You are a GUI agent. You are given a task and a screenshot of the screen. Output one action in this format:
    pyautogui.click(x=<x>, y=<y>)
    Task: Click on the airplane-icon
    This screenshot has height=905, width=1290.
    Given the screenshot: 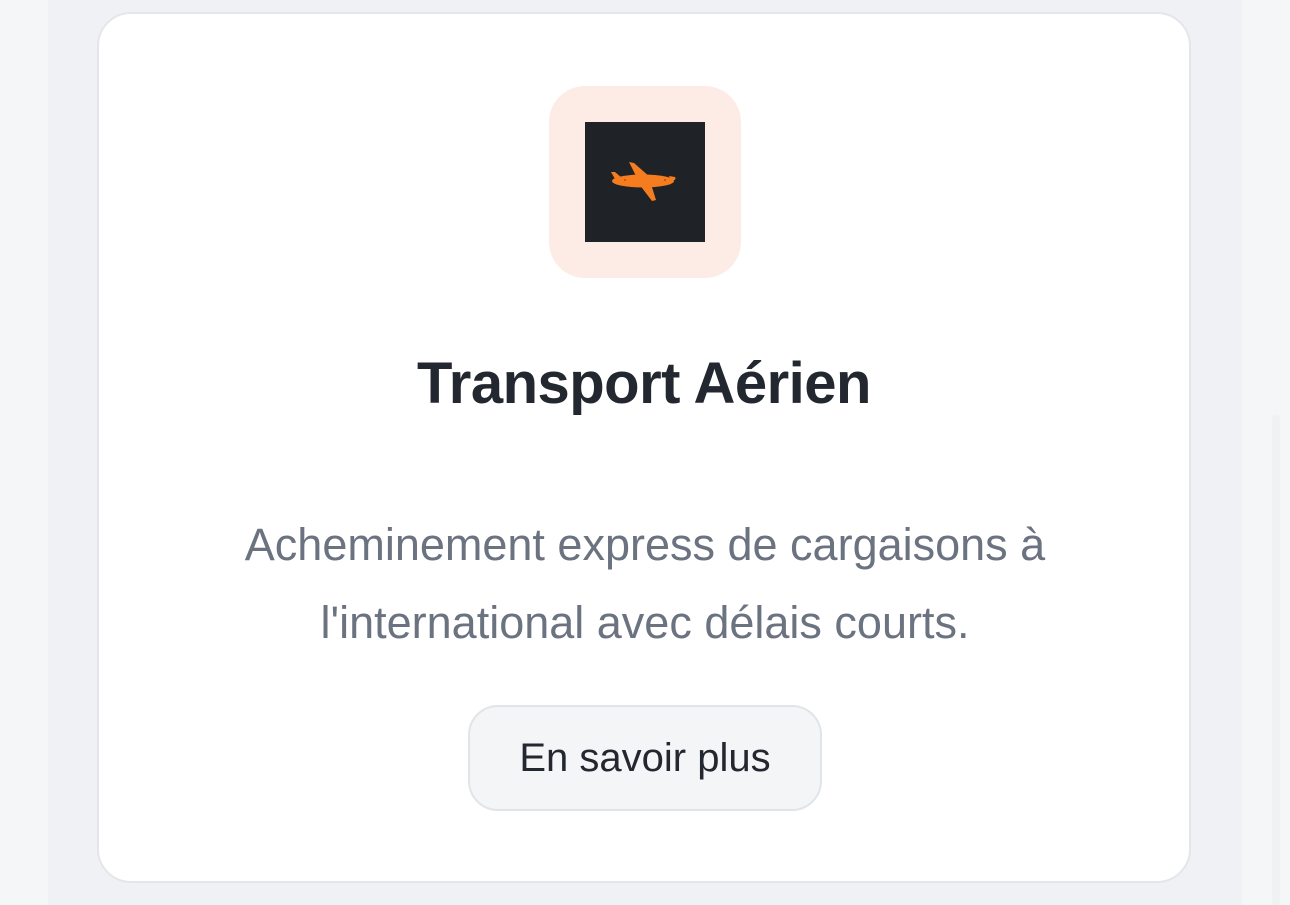 What is the action you would take?
    pyautogui.click(x=645, y=182)
    